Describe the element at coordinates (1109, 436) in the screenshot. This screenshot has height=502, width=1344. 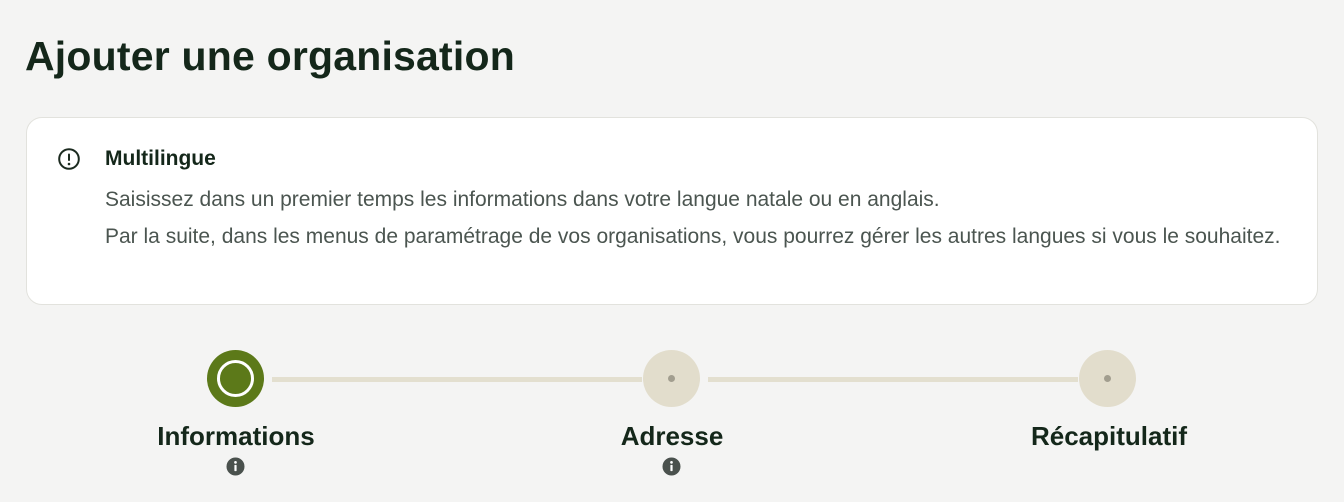
I see `step-label-recapitulatif: Récapitulatif` at that location.